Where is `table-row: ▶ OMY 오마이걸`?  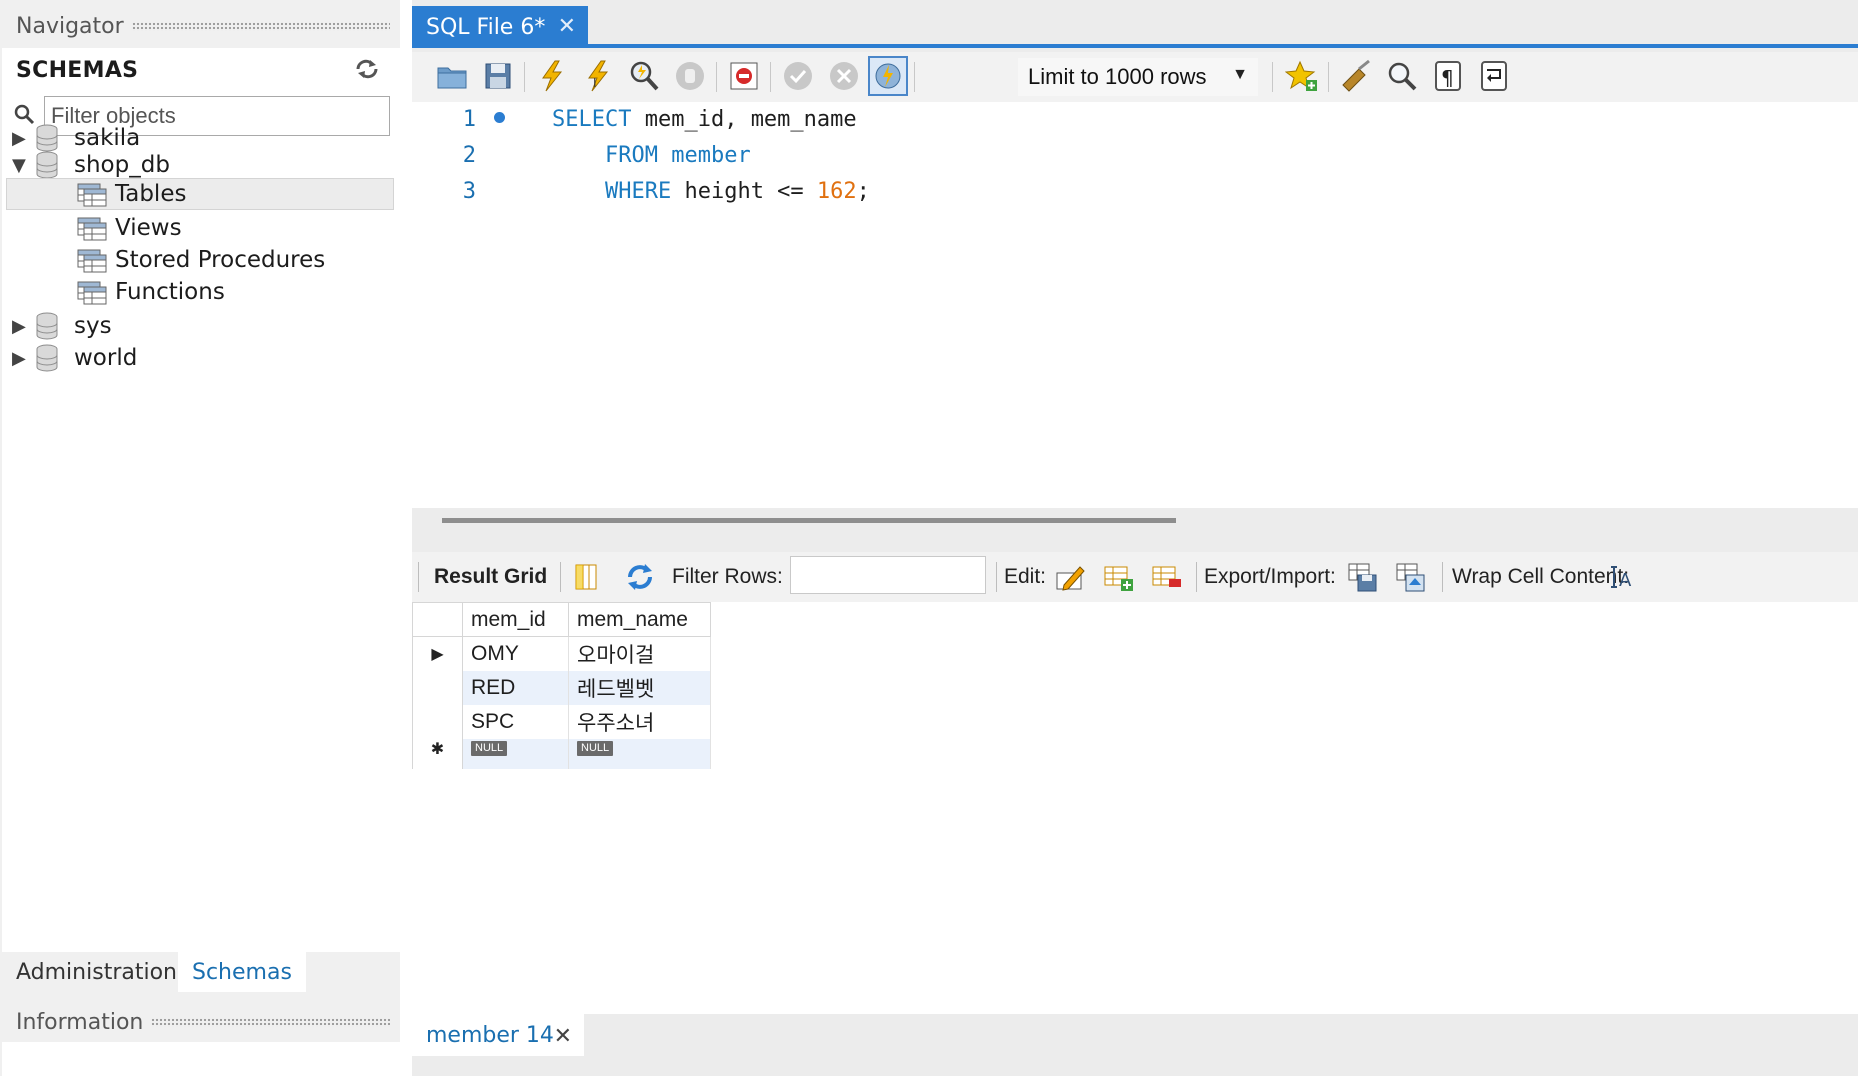 table-row: ▶ OMY 오마이걸 is located at coordinates (561, 653).